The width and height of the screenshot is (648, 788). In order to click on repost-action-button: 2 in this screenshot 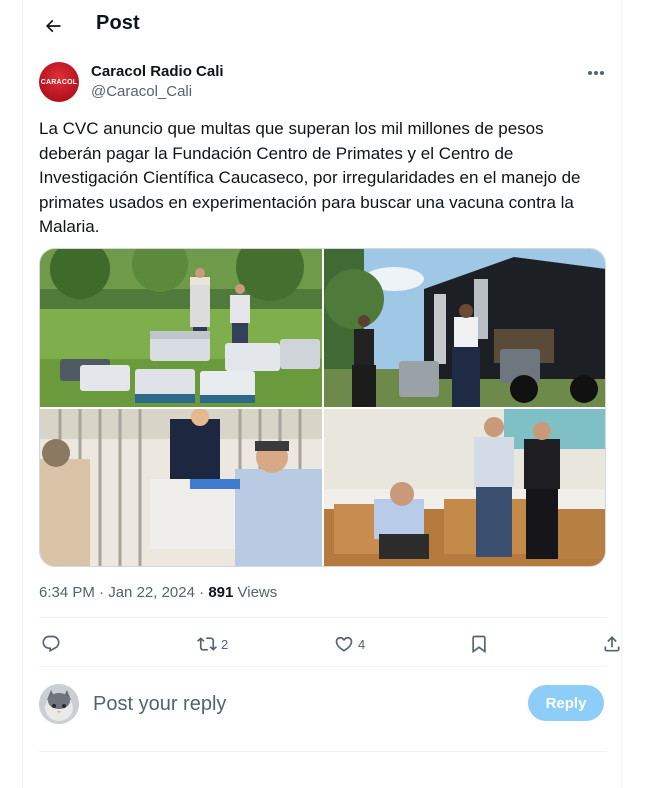, I will do `click(212, 644)`.